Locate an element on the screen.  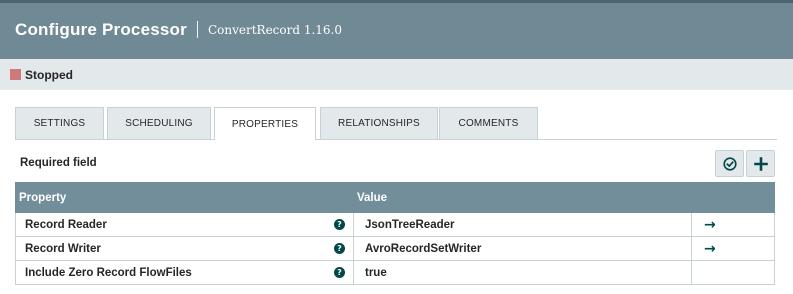
property-name-cell: Include Zero Record FlowFiles ? is located at coordinates (185, 273).